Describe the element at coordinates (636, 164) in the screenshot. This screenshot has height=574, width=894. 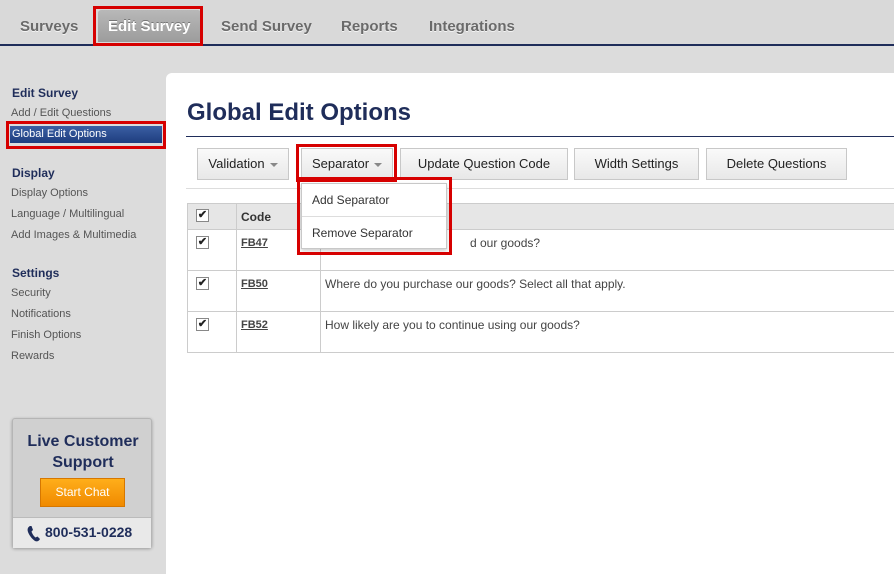
I see `width-settings-button: Width Settings` at that location.